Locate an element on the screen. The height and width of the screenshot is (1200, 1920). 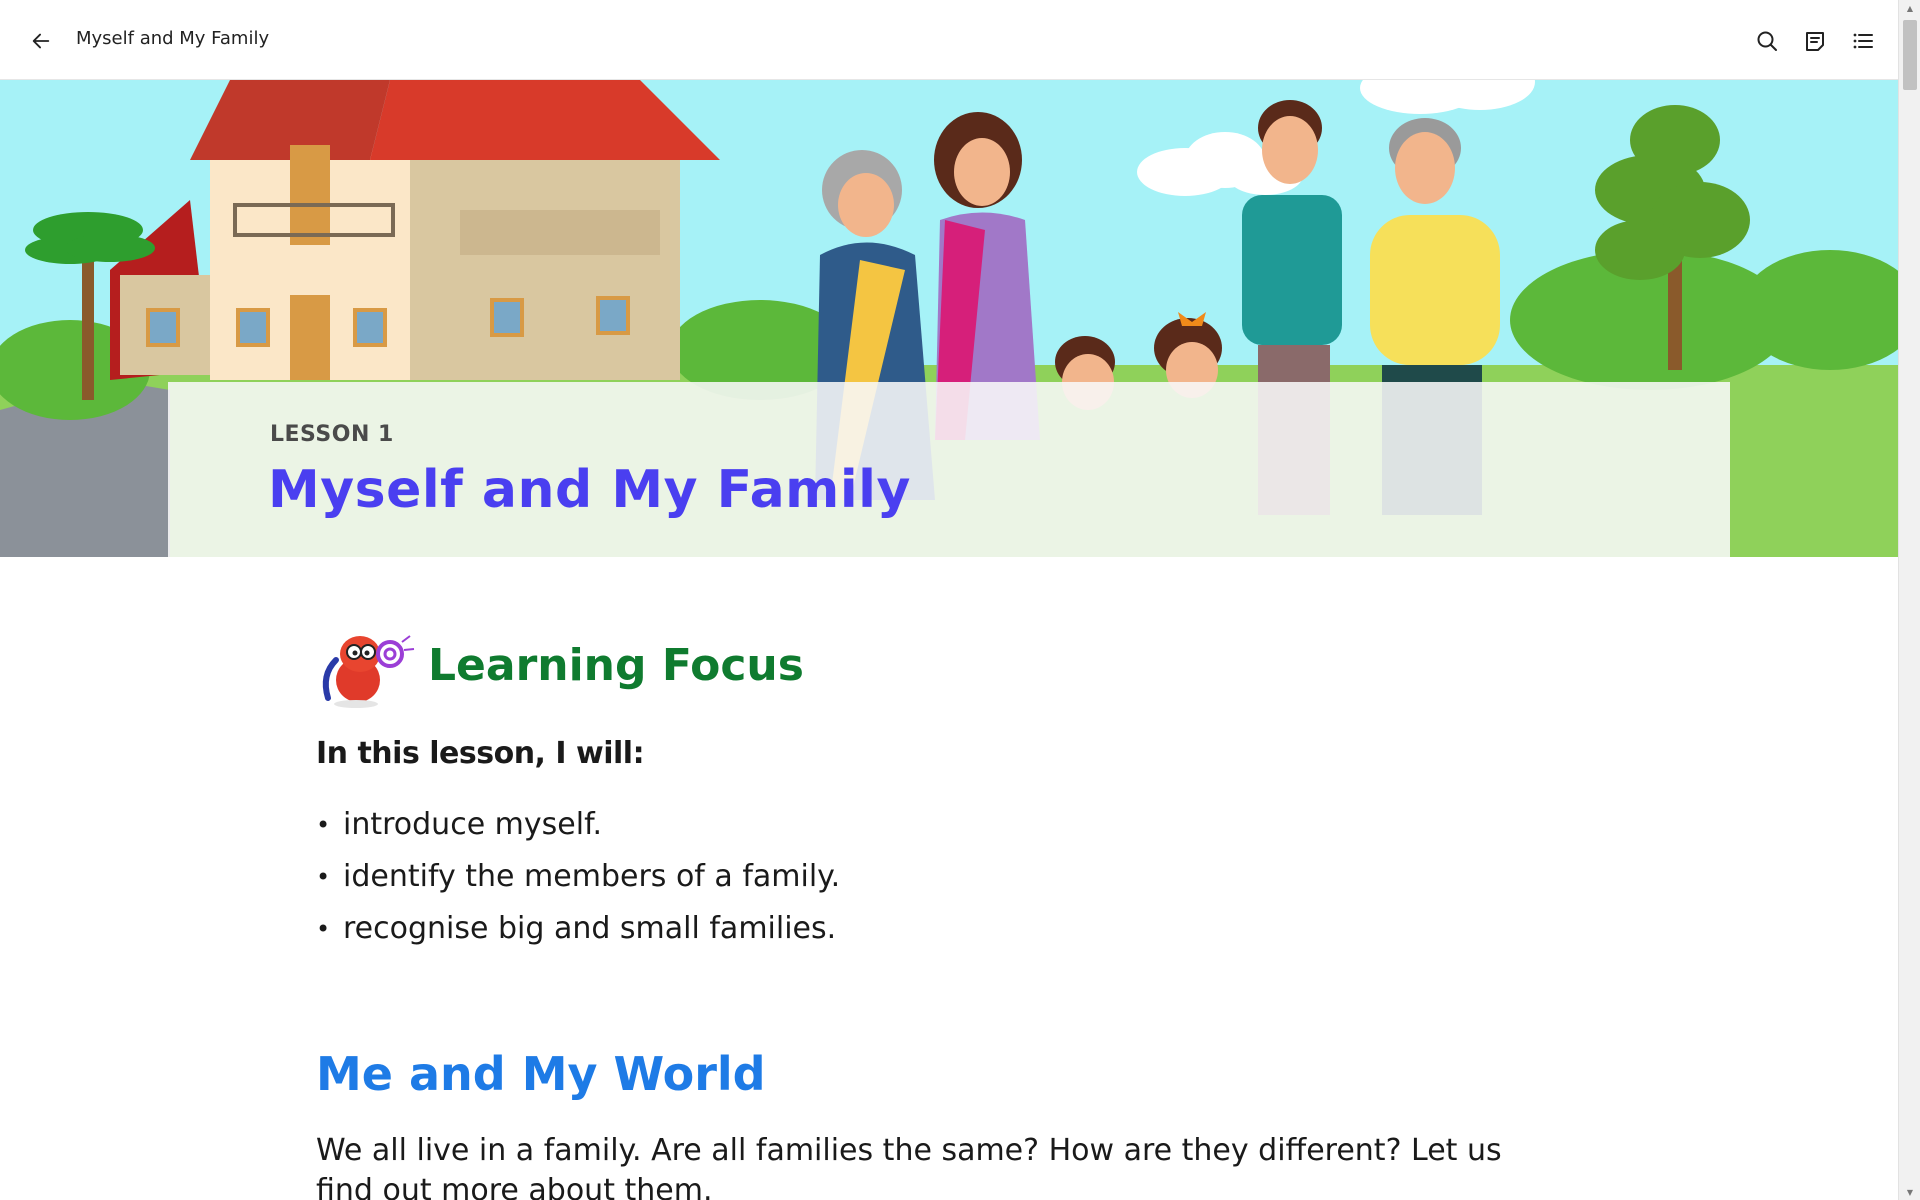
lesson-title-card: LESSON 1 Myself and My Family is located at coordinates (949, 469).